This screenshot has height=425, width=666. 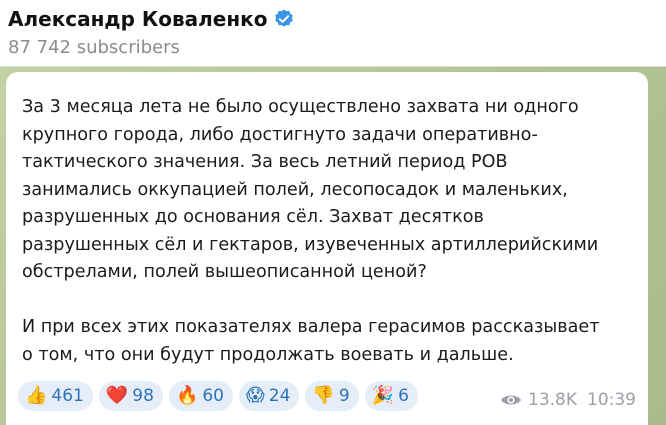 I want to click on text-line: обстрелами, полей вышеописанной ценой?, so click(x=224, y=272).